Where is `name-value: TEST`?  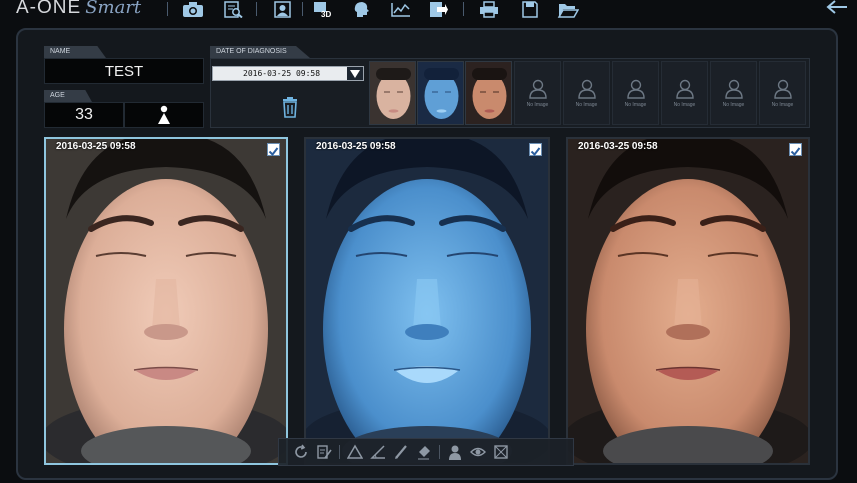 name-value: TEST is located at coordinates (124, 71).